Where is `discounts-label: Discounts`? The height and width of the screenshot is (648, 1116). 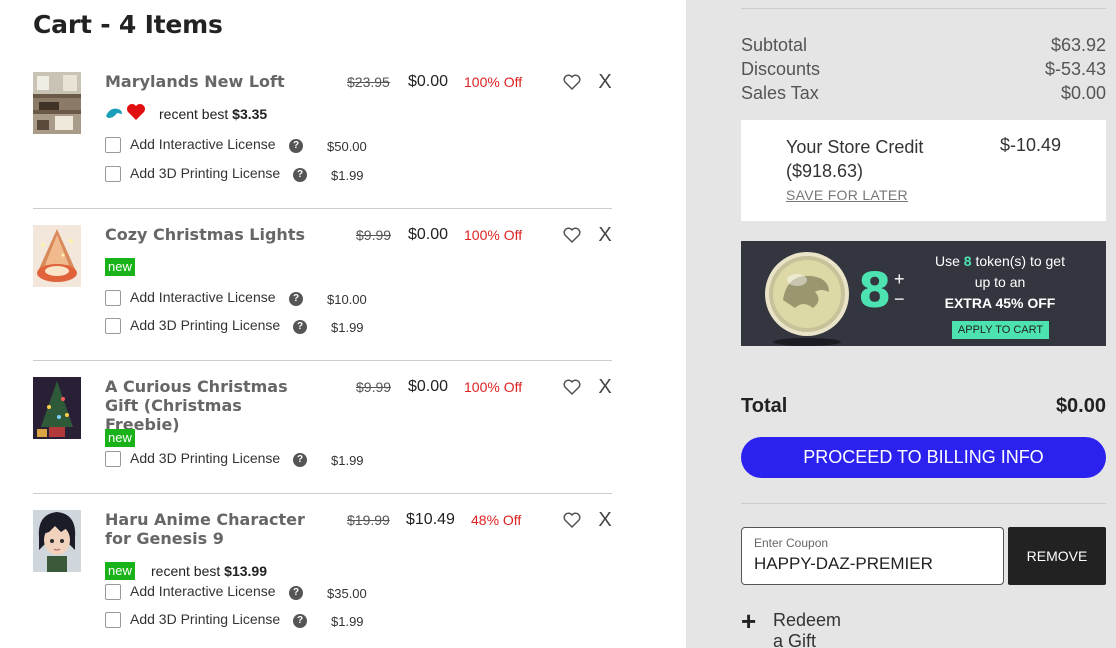
discounts-label: Discounts is located at coordinates (781, 69).